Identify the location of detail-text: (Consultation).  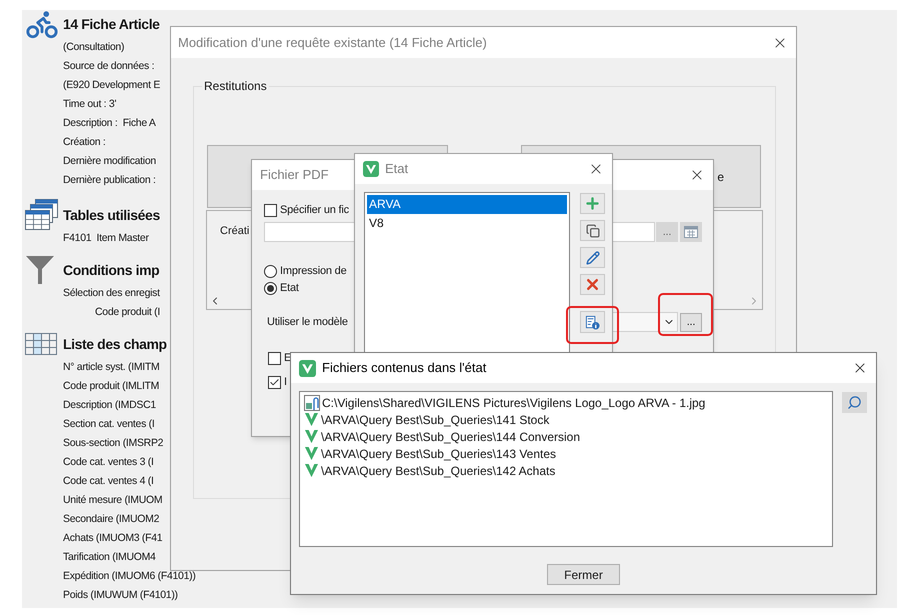
(93, 47).